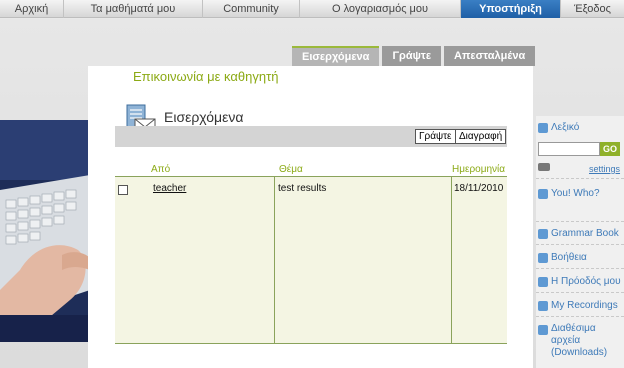  I want to click on sidebar-item-downloads: Διαθέσιμα αρχεία (Downloads), so click(580, 341).